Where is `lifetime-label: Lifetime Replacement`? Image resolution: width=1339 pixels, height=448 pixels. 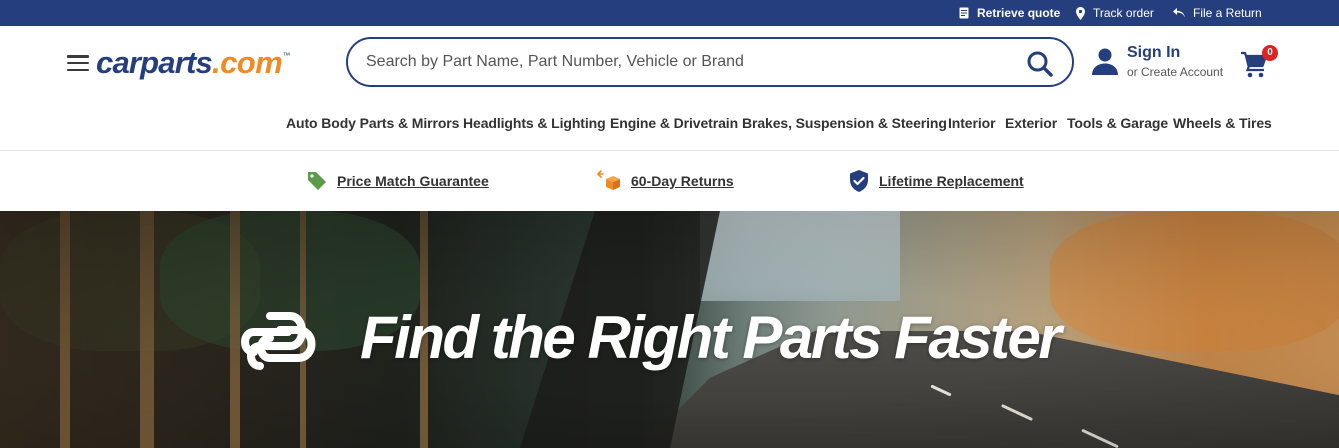
lifetime-label: Lifetime Replacement is located at coordinates (951, 181).